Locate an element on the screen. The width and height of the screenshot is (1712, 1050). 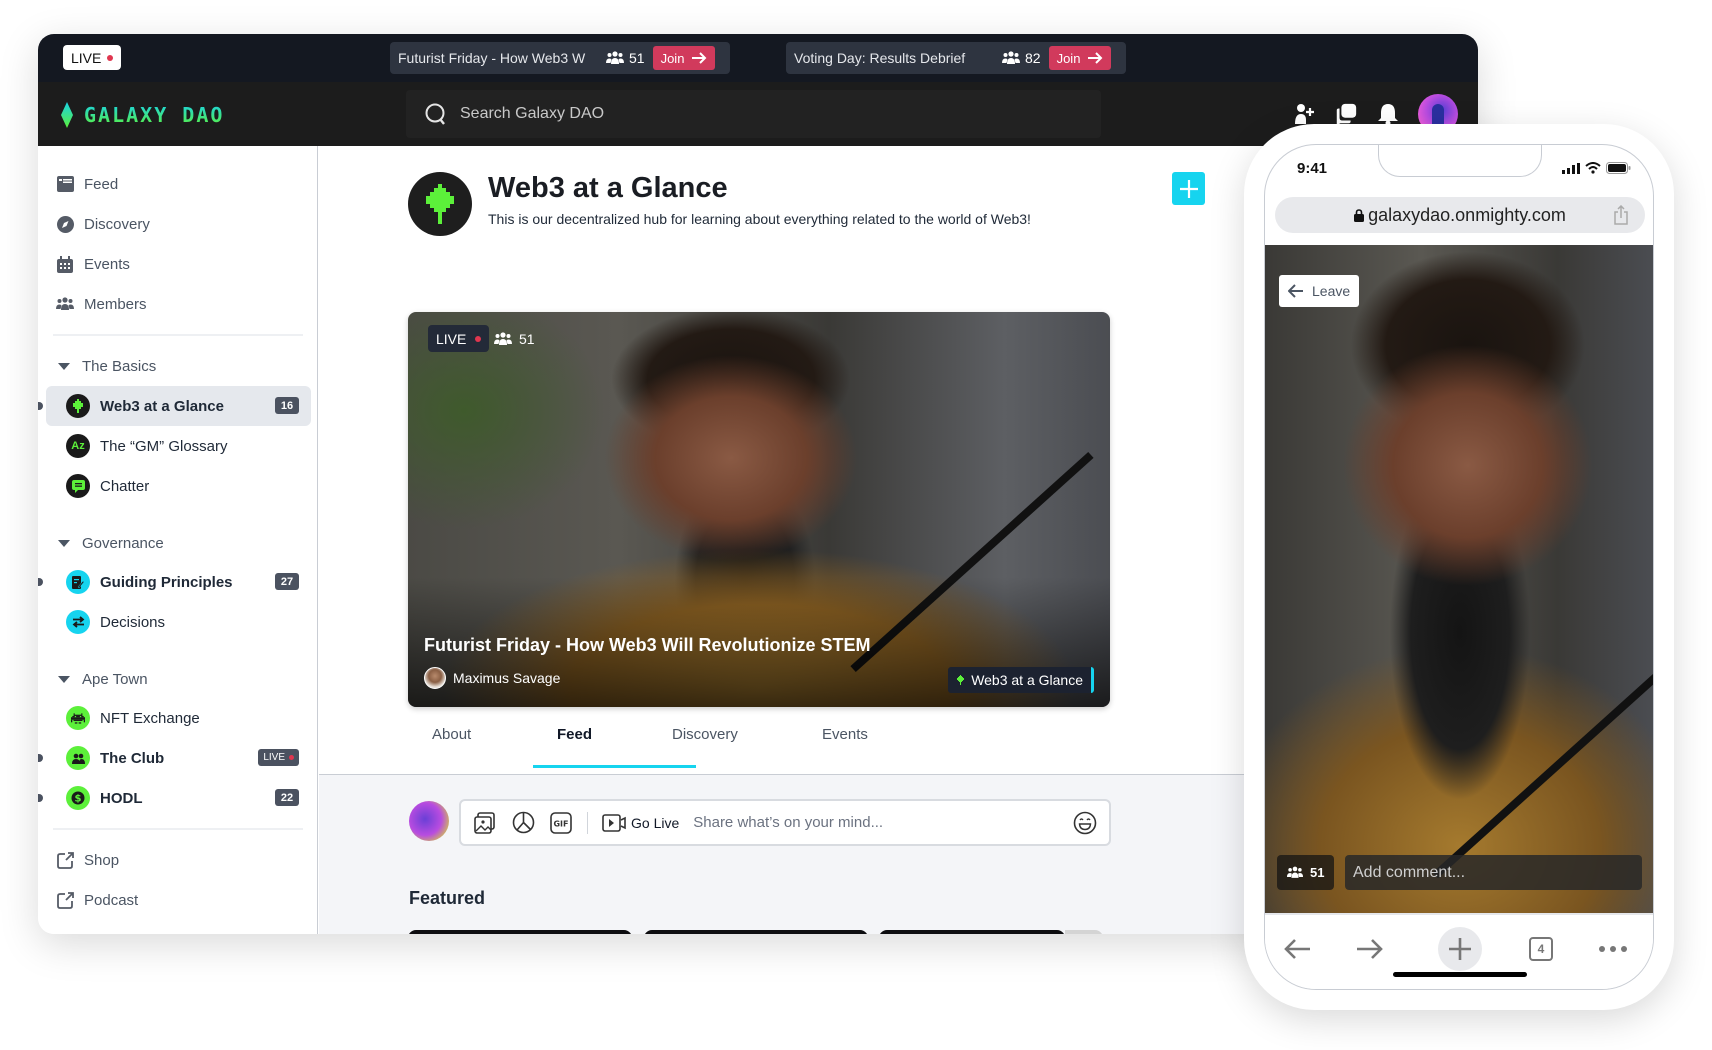
sidebar-item-feed: Feed is located at coordinates (181, 184).